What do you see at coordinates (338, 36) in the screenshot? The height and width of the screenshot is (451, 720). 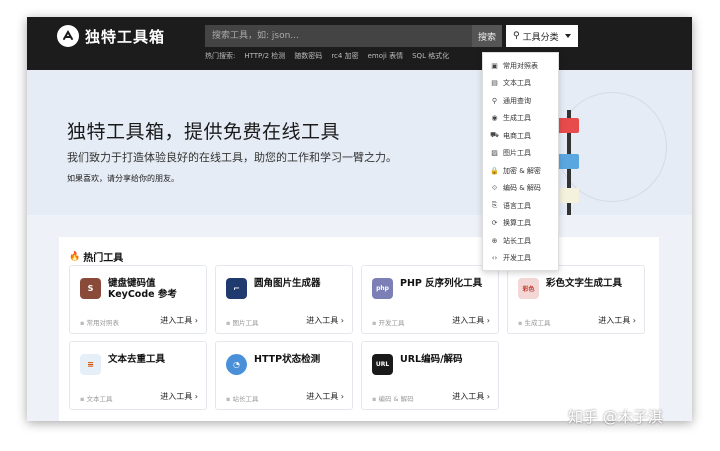 I see `search-input` at bounding box center [338, 36].